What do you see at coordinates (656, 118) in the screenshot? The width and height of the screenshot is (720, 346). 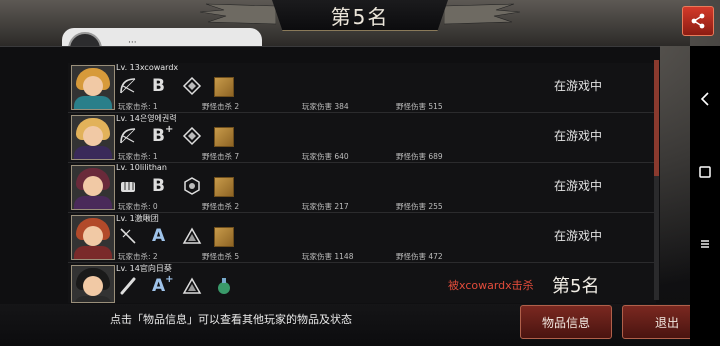 I see `scroll-thumb` at bounding box center [656, 118].